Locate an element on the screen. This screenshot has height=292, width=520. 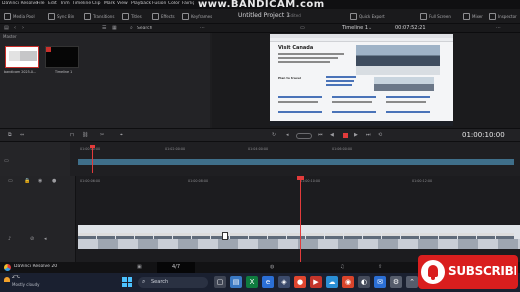
menu-timeline: Timeline is located at coordinates (81, 3).